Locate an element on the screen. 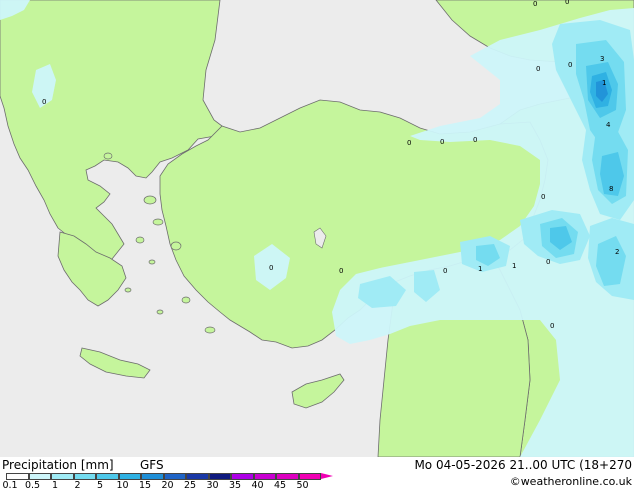 Image resolution: width=634 pixels, height=491 pixels. precipitation-title: Precipitation [mm] is located at coordinates (58, 465).